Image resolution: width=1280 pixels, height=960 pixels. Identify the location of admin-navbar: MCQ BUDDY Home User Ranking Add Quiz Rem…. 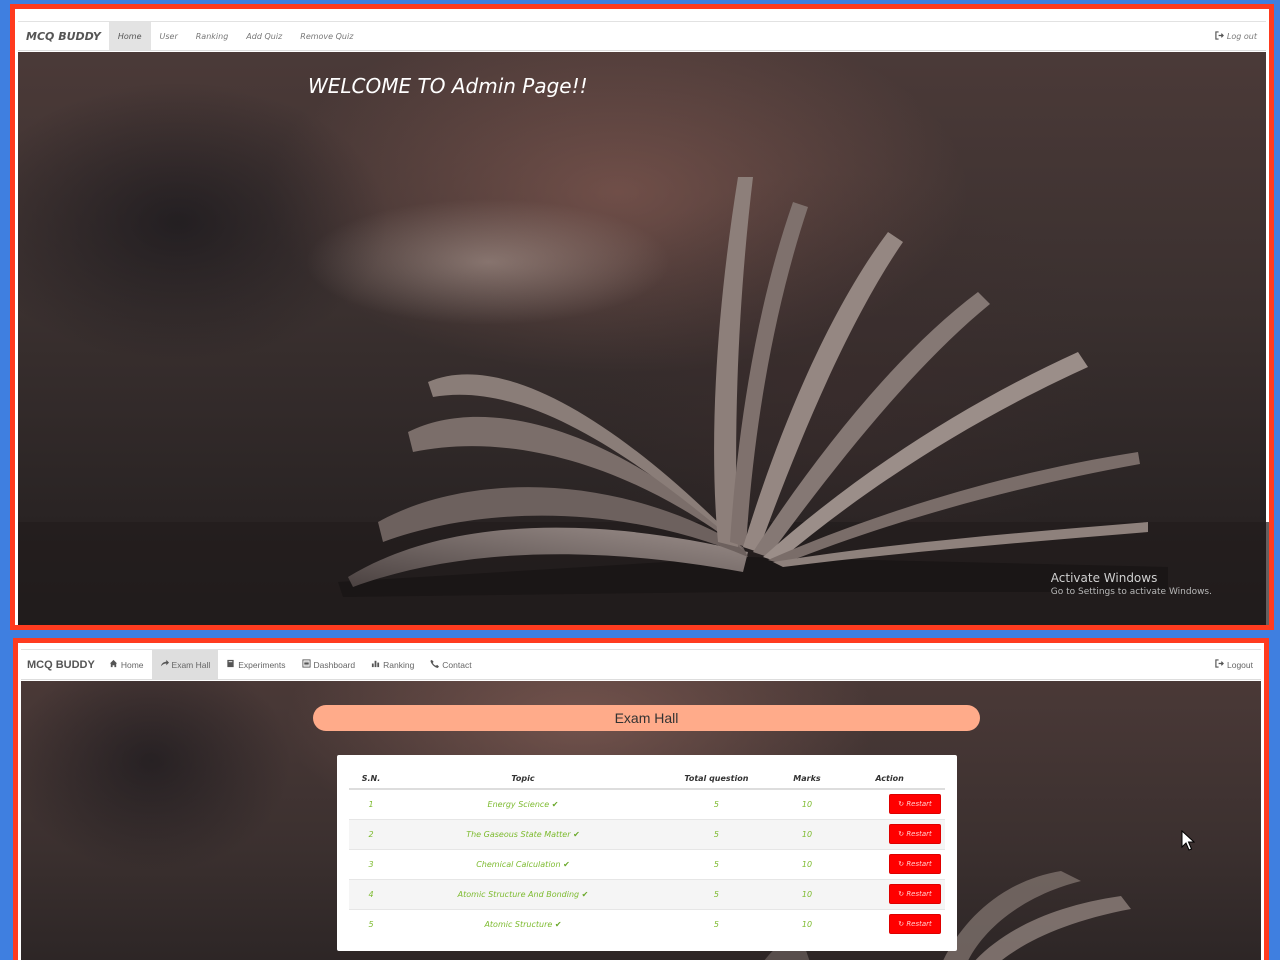
(642, 36).